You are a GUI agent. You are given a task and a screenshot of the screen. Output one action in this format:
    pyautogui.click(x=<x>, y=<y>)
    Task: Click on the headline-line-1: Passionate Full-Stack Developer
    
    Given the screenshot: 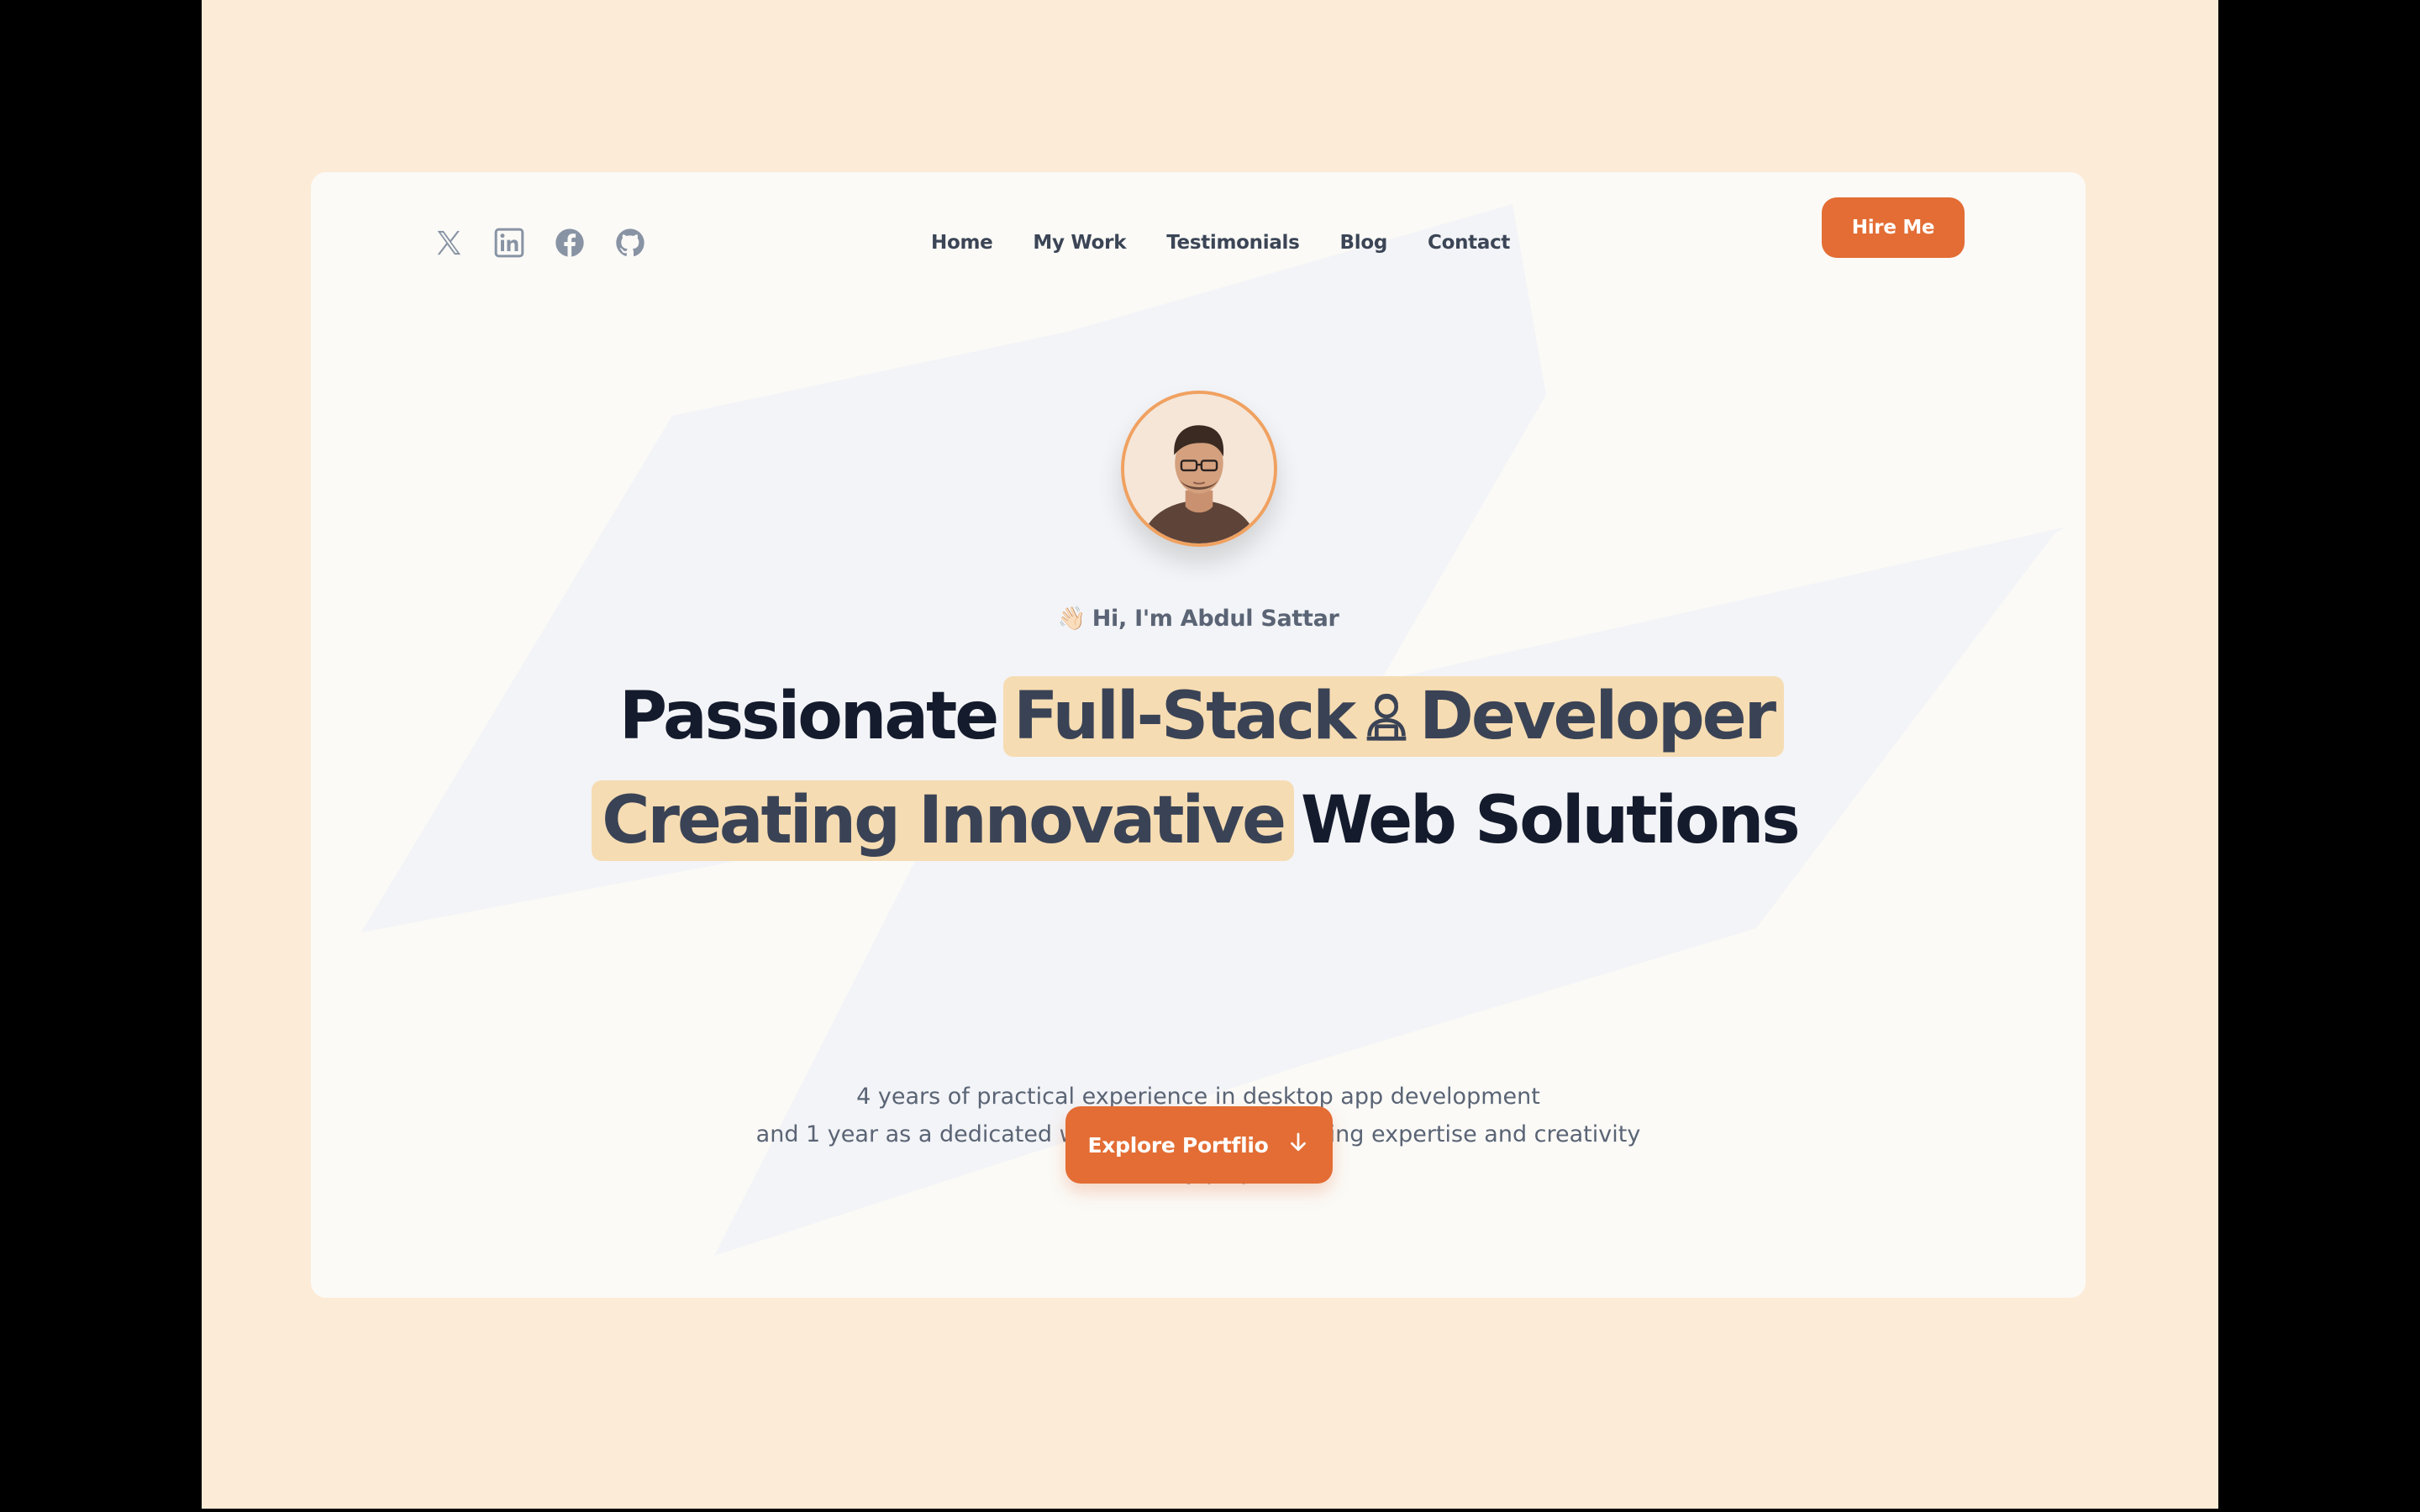 What is the action you would take?
    pyautogui.click(x=1198, y=717)
    